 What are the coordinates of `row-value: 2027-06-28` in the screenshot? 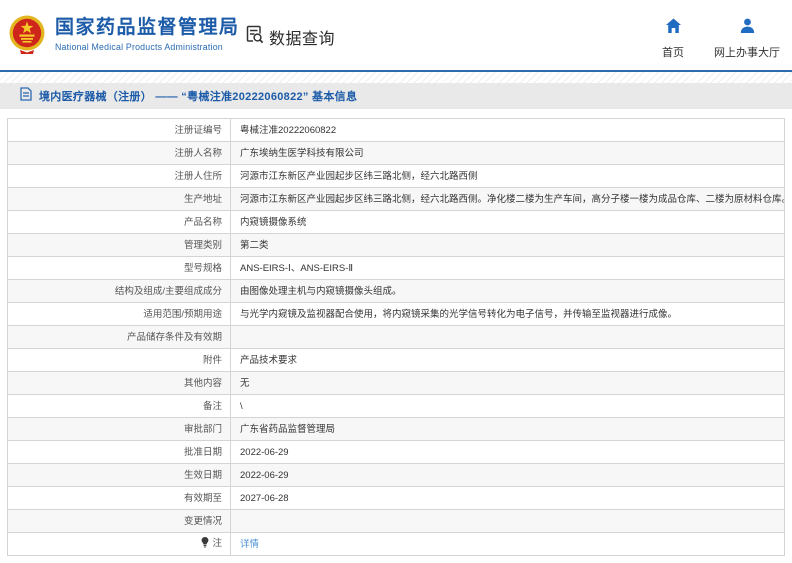 It's located at (507, 498).